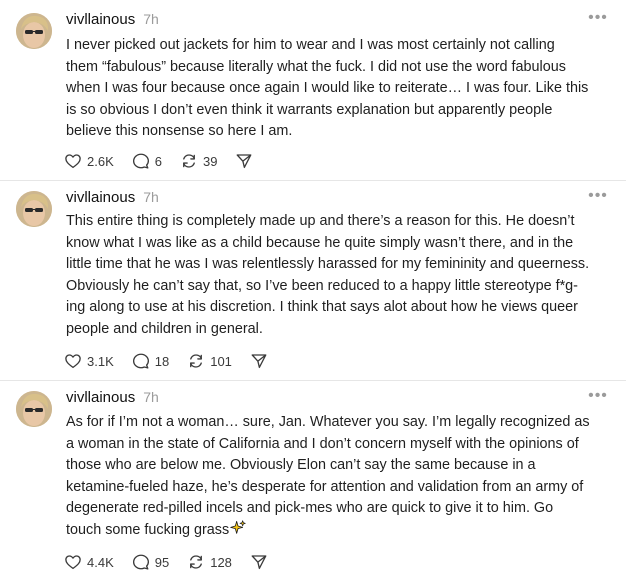  What do you see at coordinates (100, 361) in the screenshot?
I see `like-count: 3.1K` at bounding box center [100, 361].